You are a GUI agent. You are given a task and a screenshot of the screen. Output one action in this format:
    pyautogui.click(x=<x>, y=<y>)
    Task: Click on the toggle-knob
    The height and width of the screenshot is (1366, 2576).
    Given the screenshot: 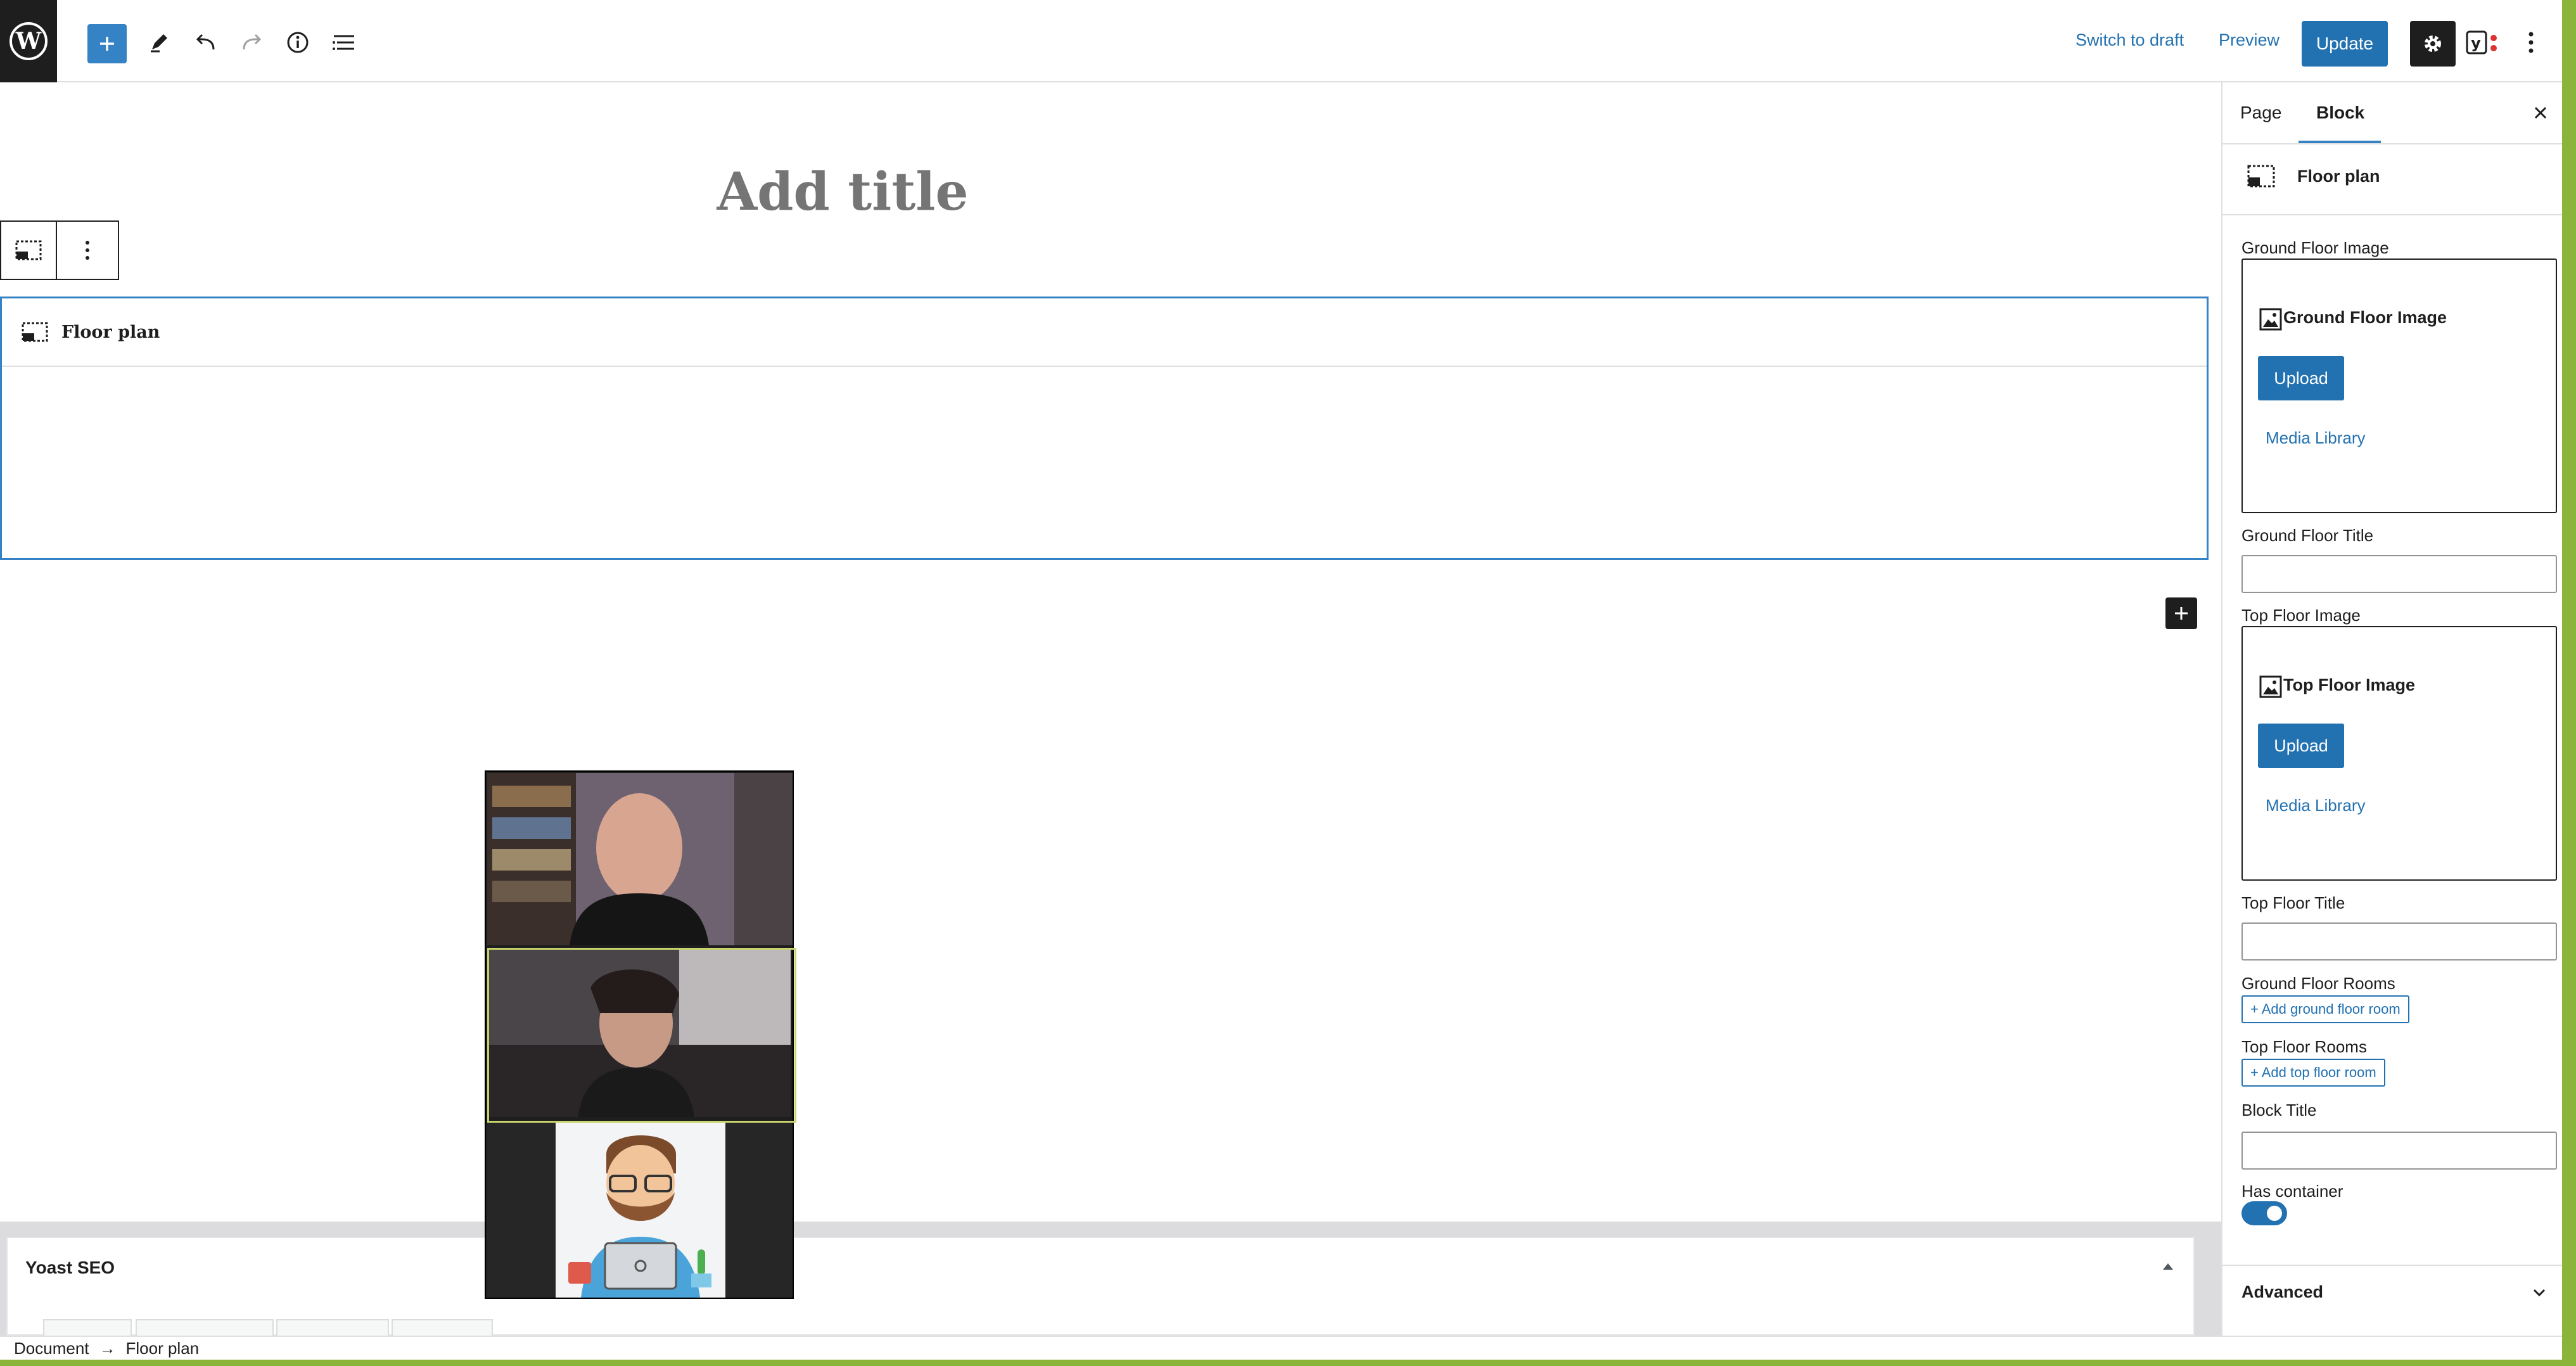 What is the action you would take?
    pyautogui.click(x=2274, y=1213)
    